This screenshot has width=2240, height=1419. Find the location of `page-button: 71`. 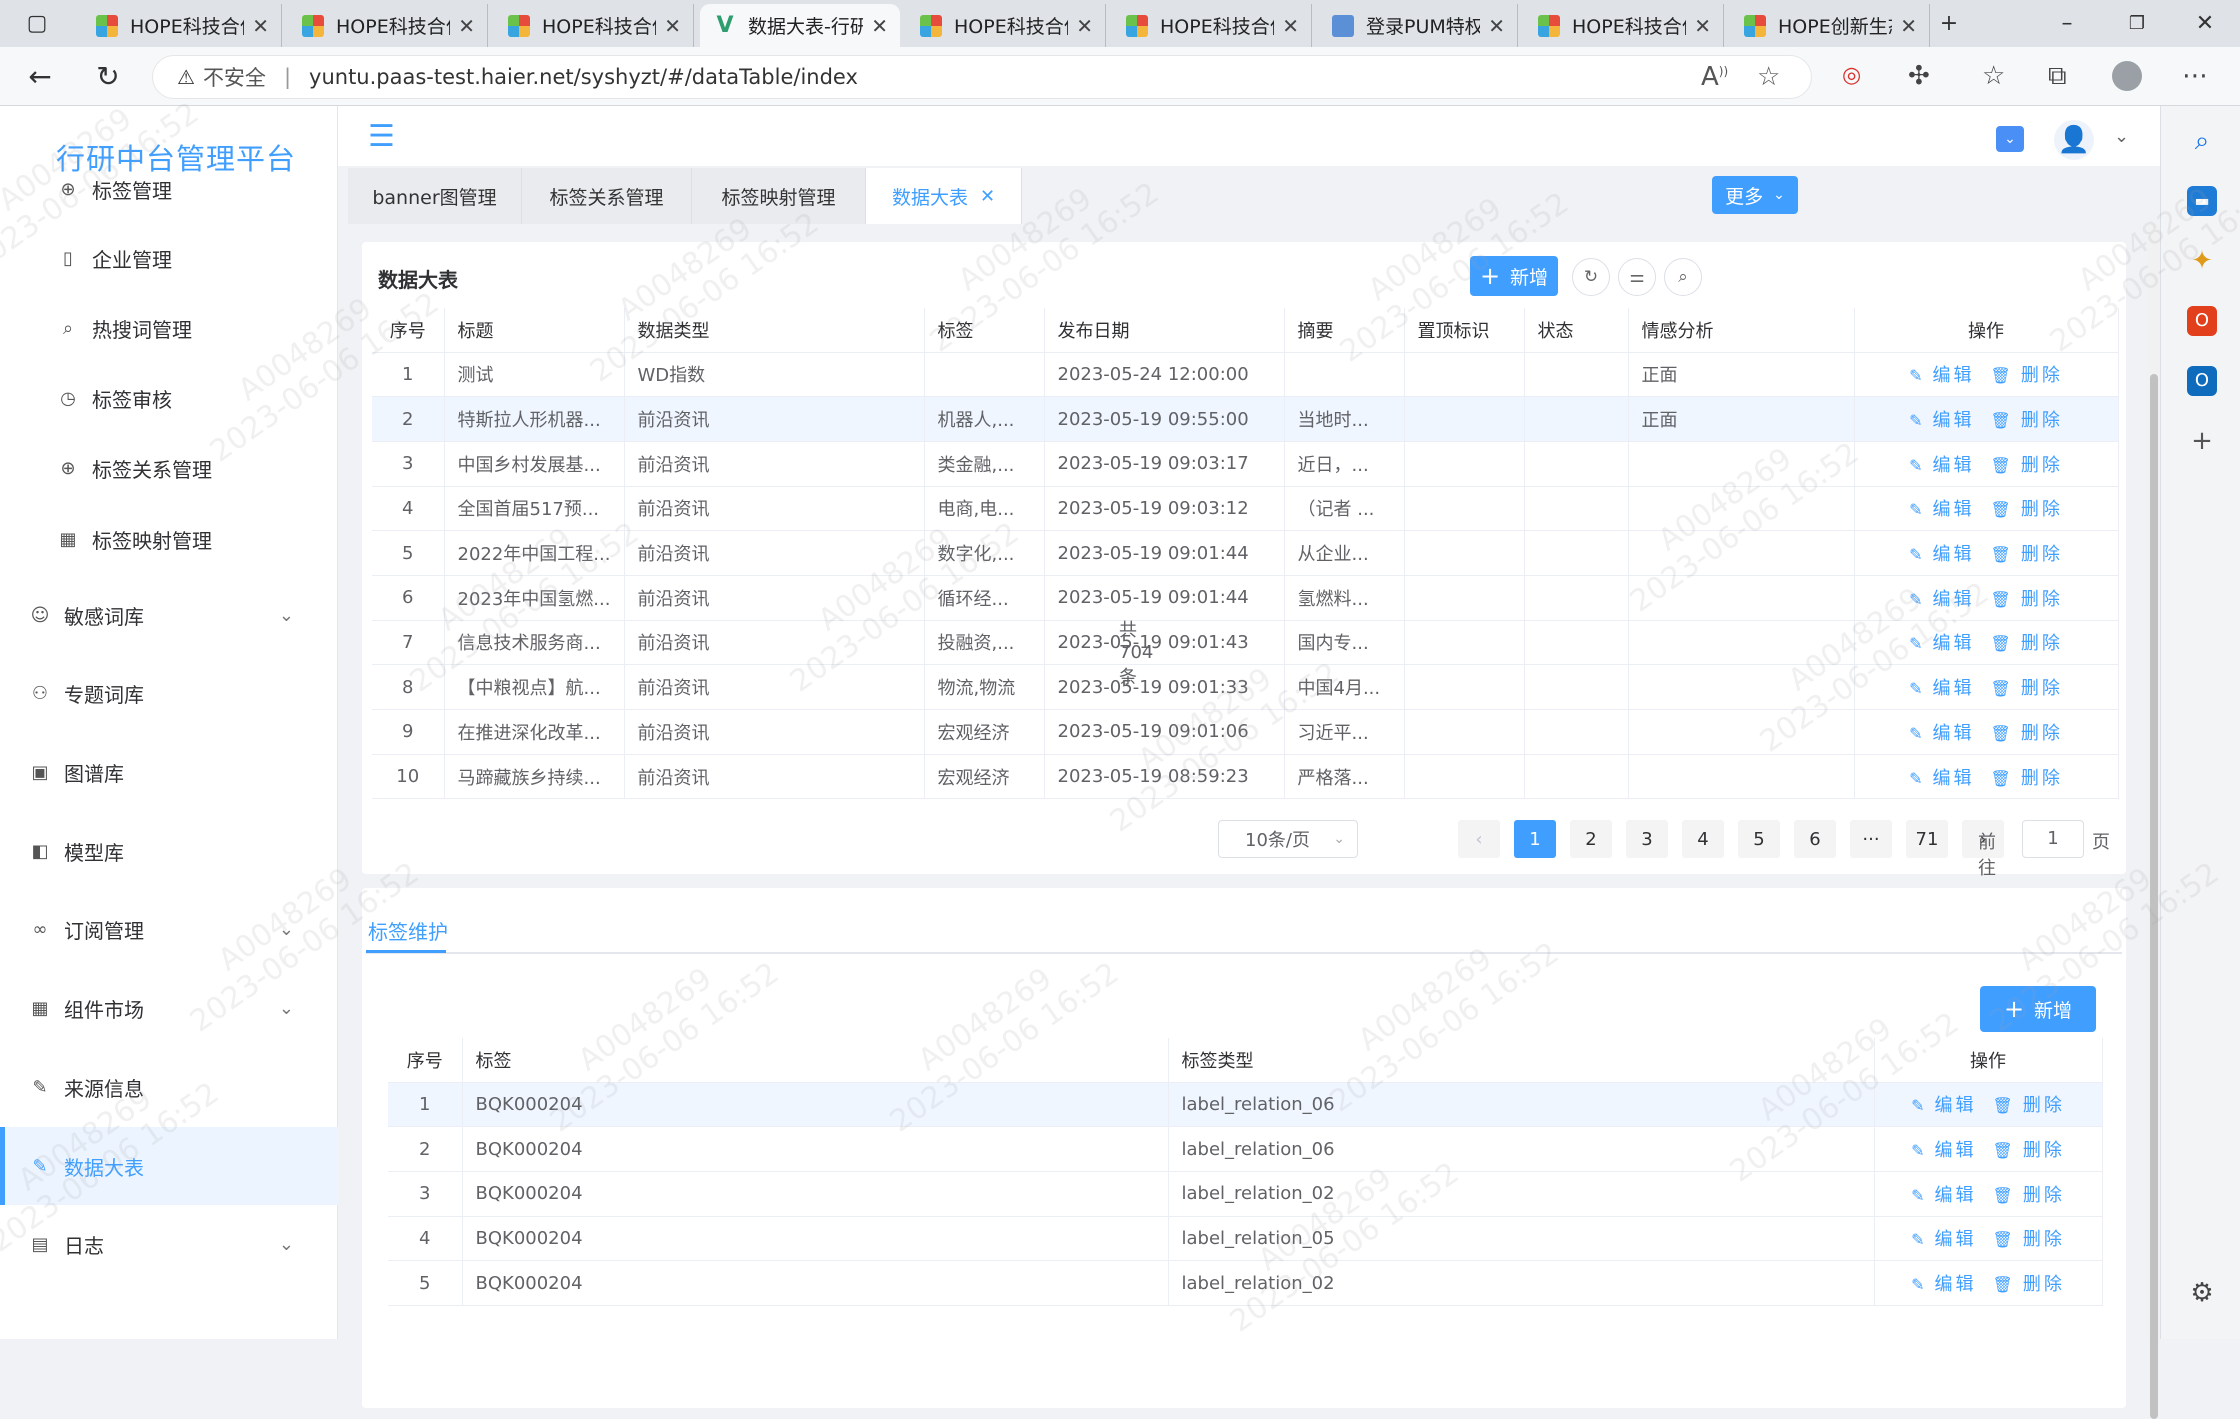

page-button: 71 is located at coordinates (1927, 839).